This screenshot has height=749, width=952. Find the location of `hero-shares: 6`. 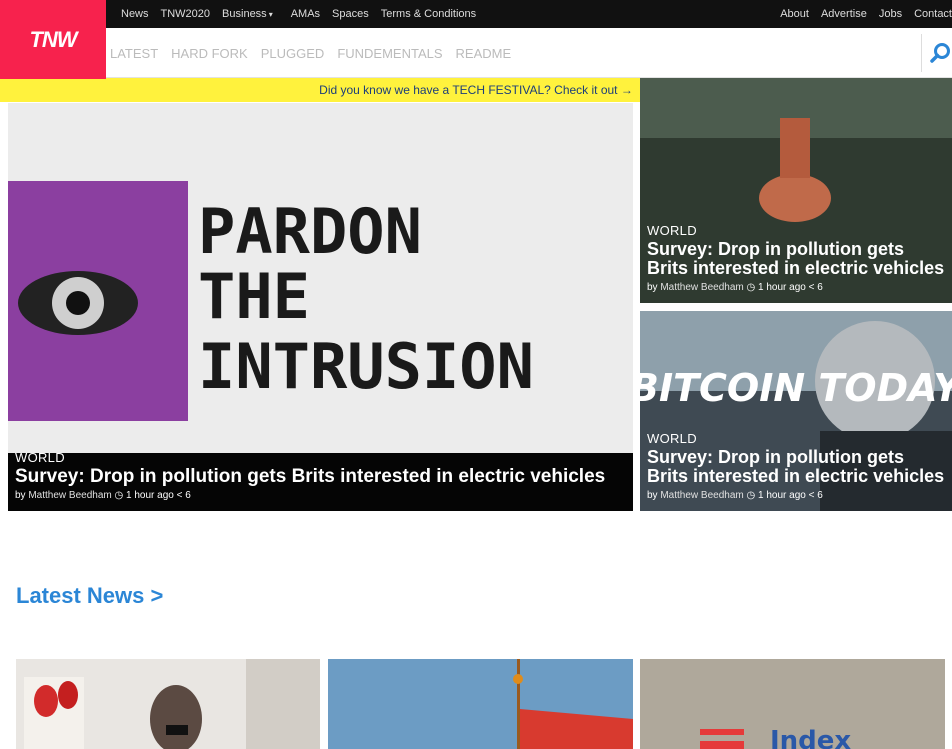

hero-shares: 6 is located at coordinates (188, 495).